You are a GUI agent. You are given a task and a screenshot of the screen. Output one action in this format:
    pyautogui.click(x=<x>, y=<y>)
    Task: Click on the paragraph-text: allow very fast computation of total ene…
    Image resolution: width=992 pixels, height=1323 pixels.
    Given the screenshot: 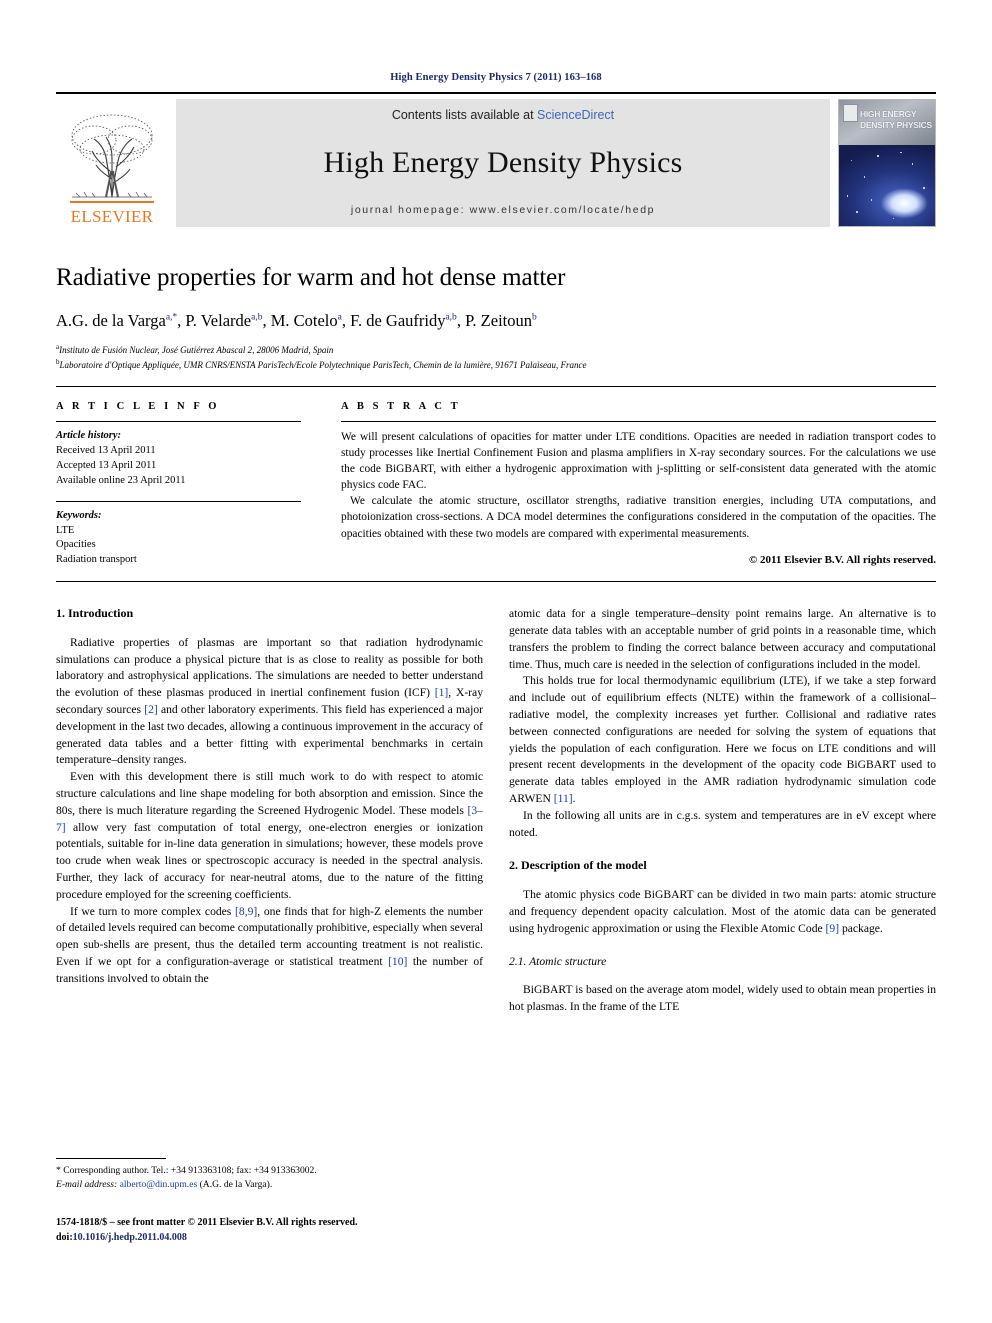 What is the action you would take?
    pyautogui.click(x=269, y=860)
    